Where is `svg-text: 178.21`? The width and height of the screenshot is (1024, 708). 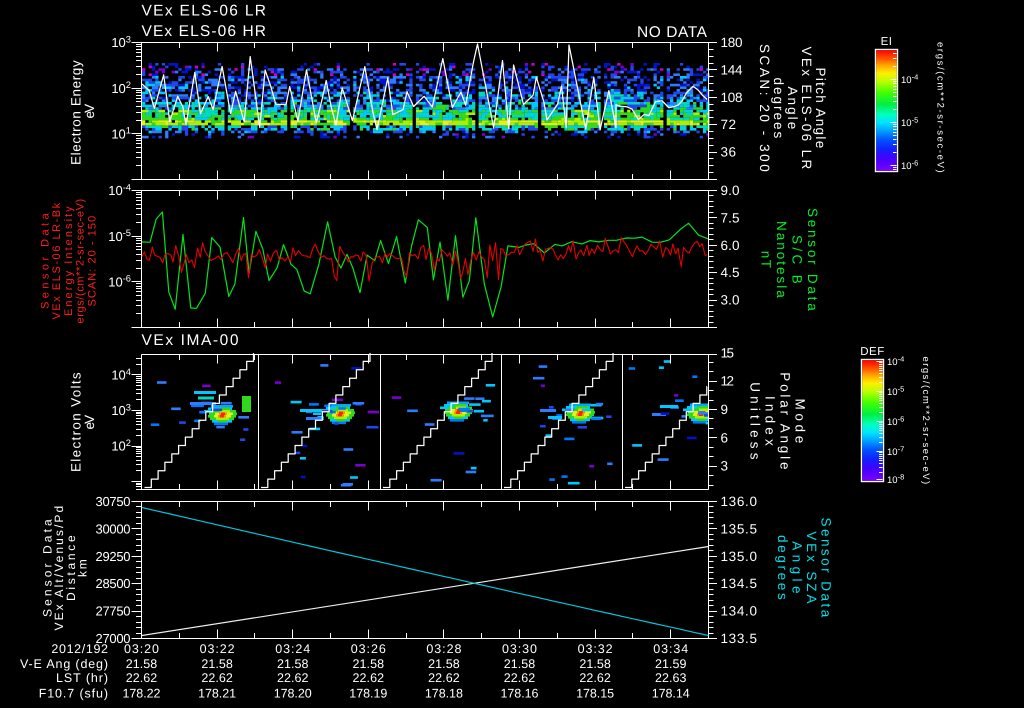
svg-text: 178.21 is located at coordinates (217, 693).